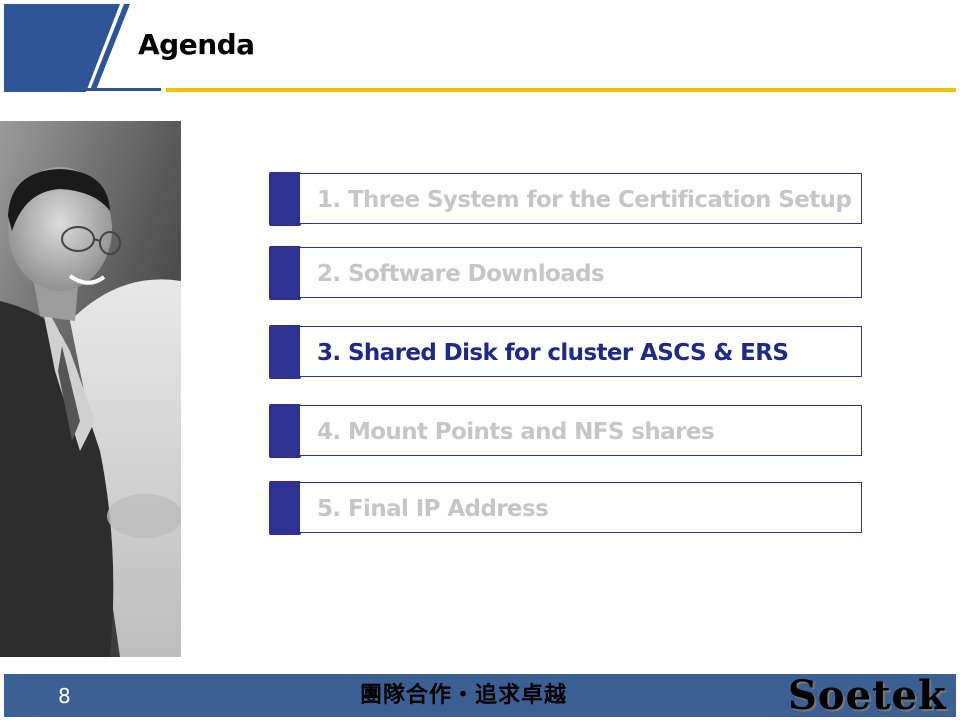  What do you see at coordinates (196, 44) in the screenshot?
I see `page-title: Agenda` at bounding box center [196, 44].